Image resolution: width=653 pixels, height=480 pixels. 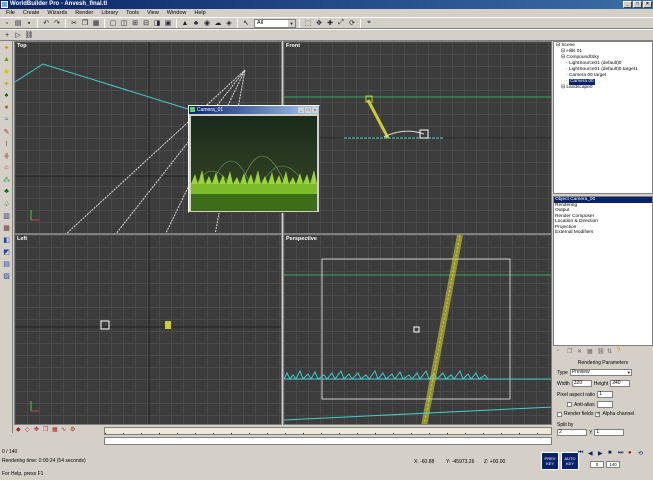 What do you see at coordinates (627, 4) in the screenshot?
I see `minimize-button: _` at bounding box center [627, 4].